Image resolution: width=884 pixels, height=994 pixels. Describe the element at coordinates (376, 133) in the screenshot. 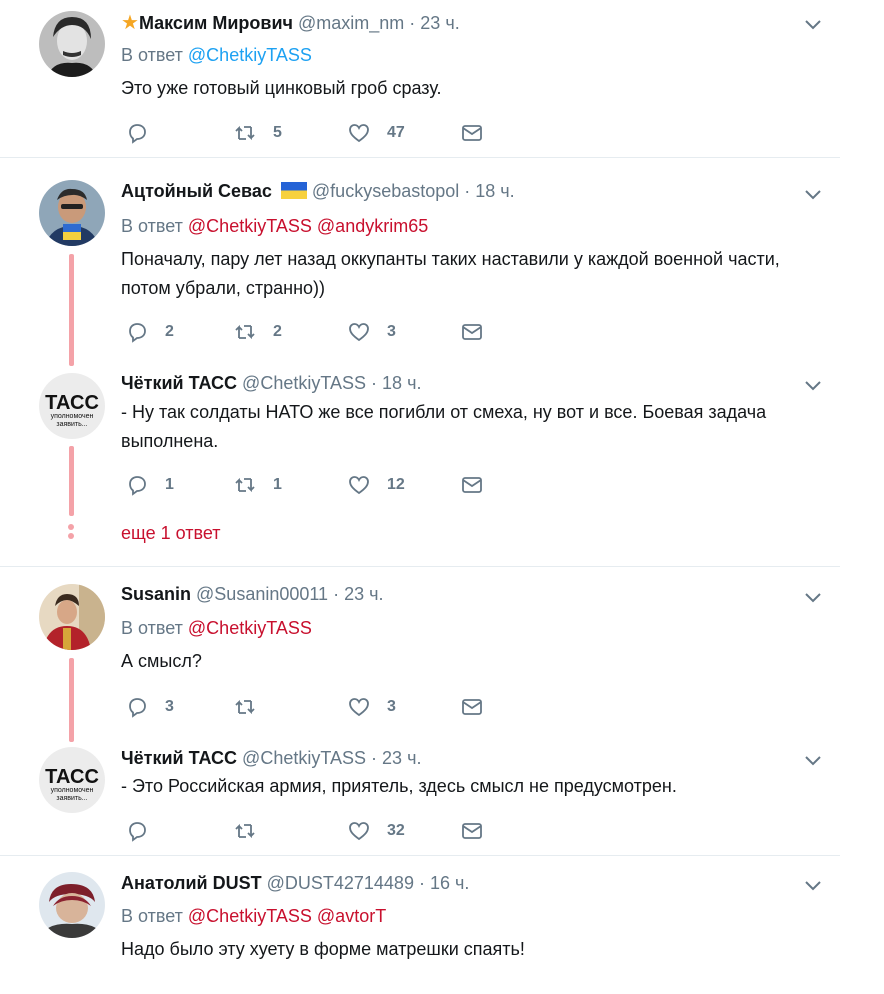

I see `like-button: 47` at that location.